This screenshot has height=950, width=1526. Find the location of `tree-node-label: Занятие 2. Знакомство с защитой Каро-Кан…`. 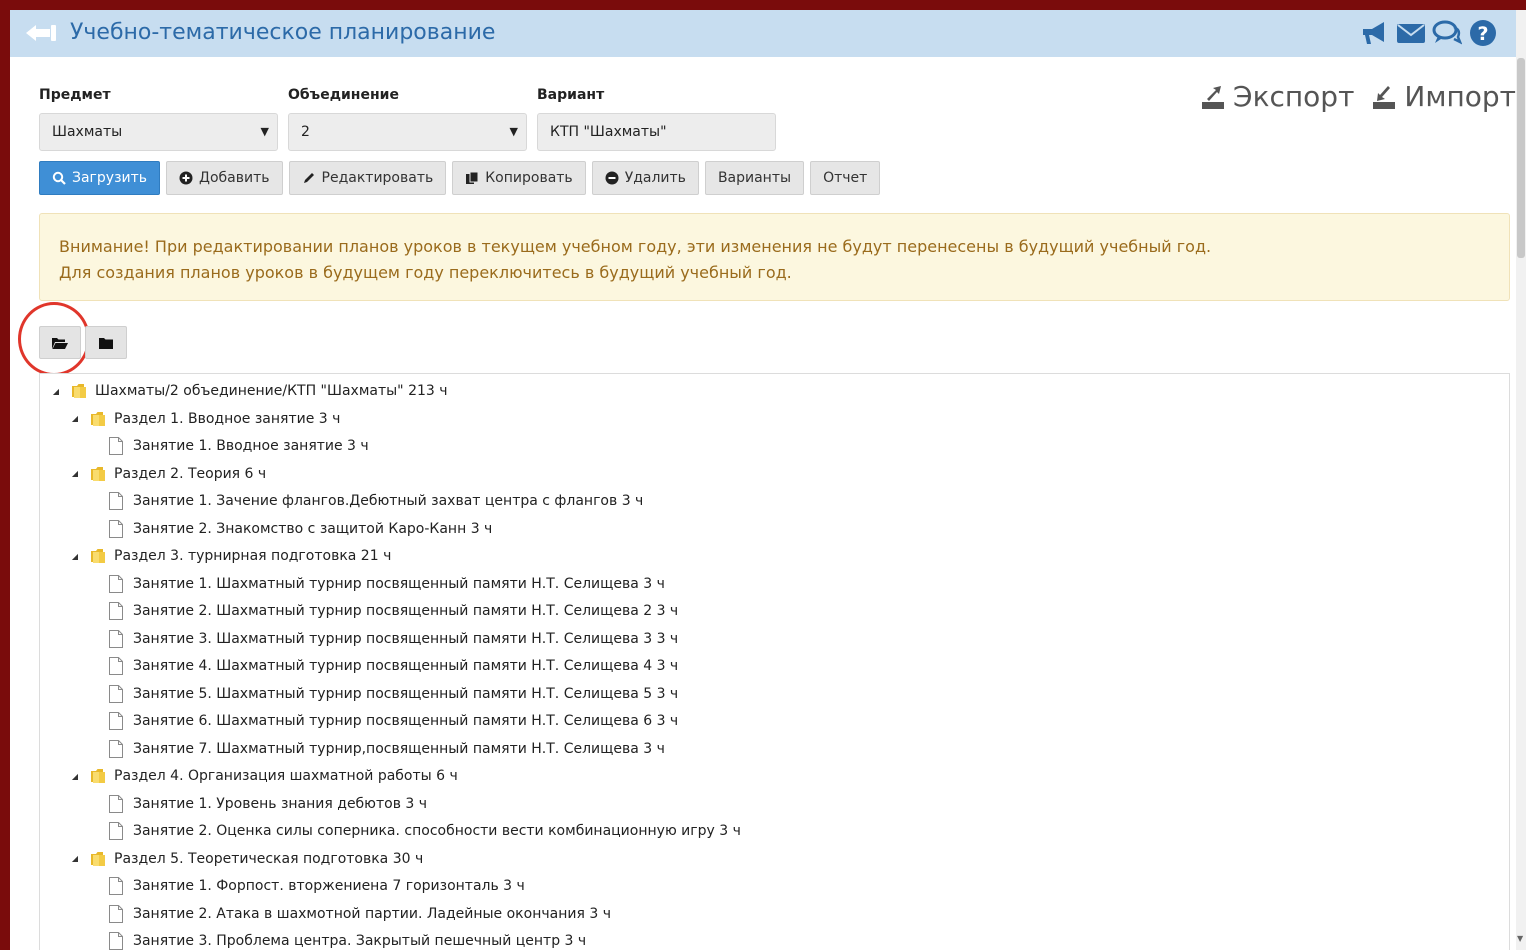

tree-node-label: Занятие 2. Знакомство с защитой Каро-Кан… is located at coordinates (313, 528).